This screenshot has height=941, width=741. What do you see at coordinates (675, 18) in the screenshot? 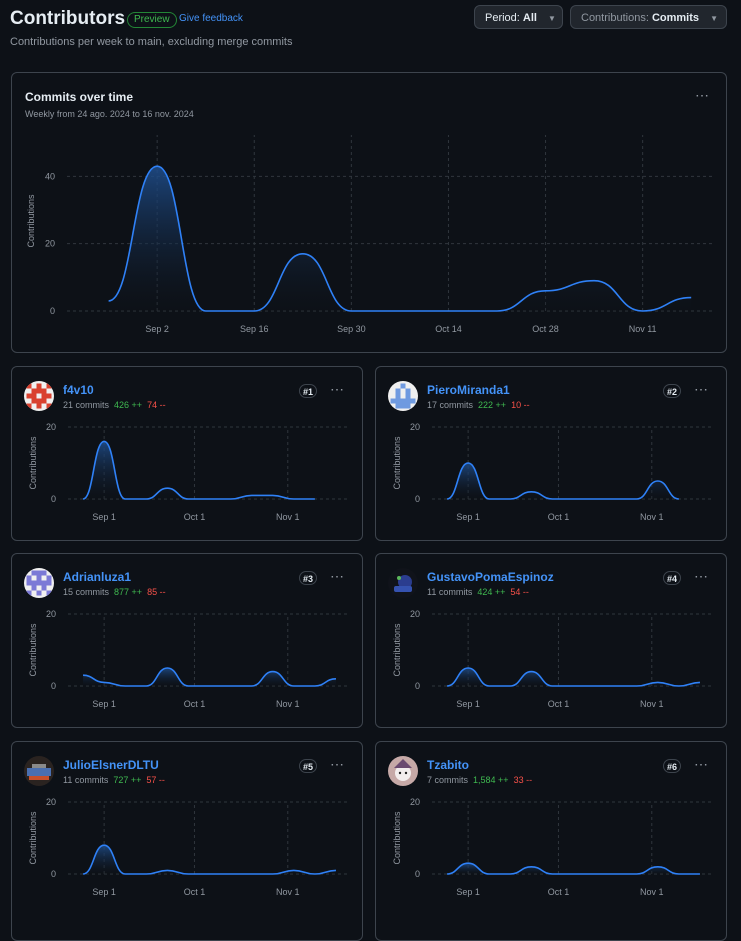
I see `contributions-value: Commits` at bounding box center [675, 18].